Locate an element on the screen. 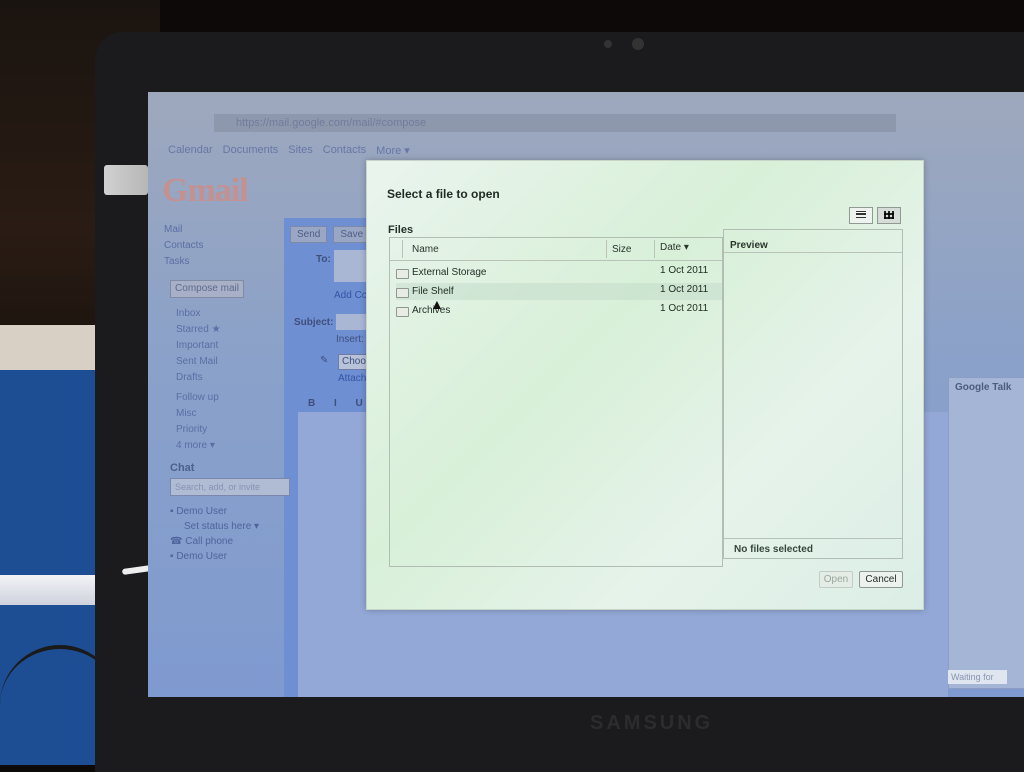 The height and width of the screenshot is (772, 1024). label-more: 4 more ▾ is located at coordinates (198, 446).